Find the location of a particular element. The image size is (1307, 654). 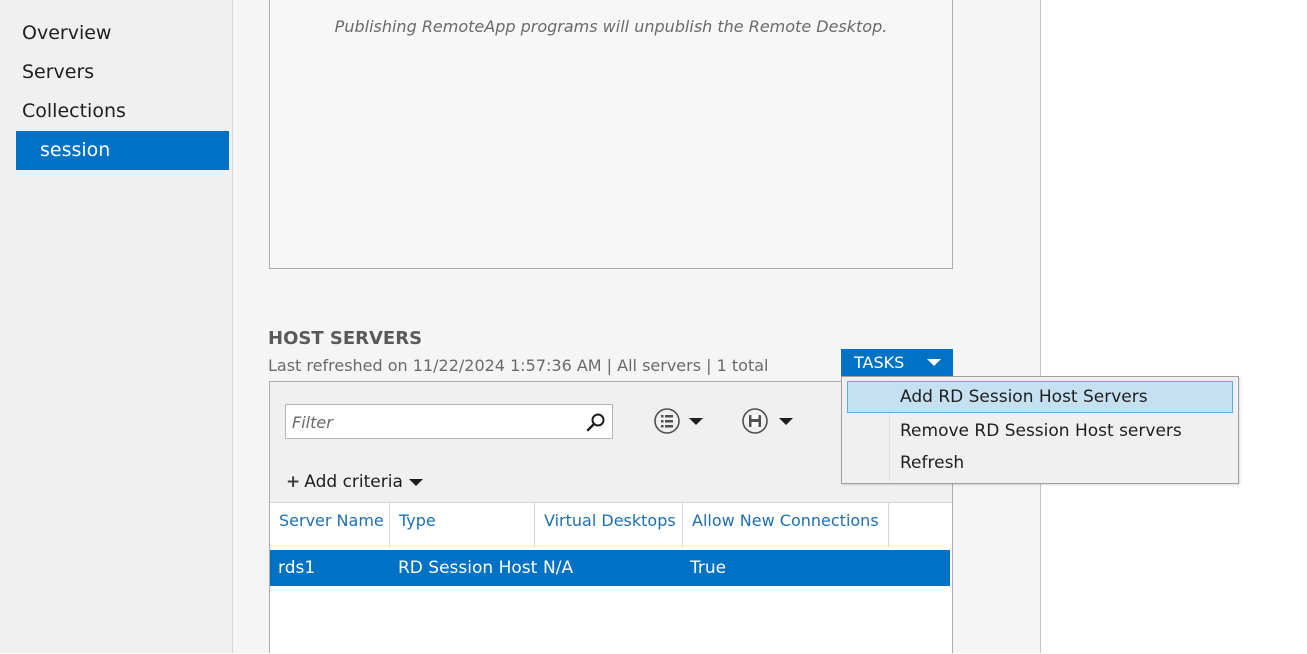

save-query-button is located at coordinates (771, 421).